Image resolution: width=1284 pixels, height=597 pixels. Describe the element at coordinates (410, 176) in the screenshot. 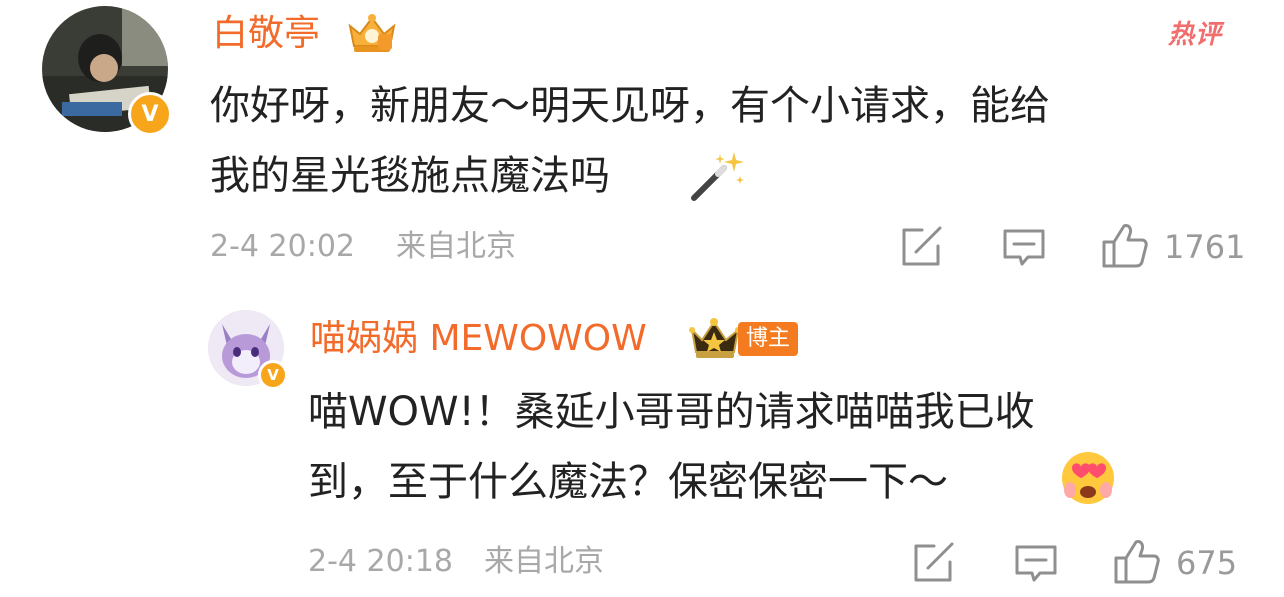

I see `comment-text-line-2: 我的星光毯施点魔法吗` at that location.